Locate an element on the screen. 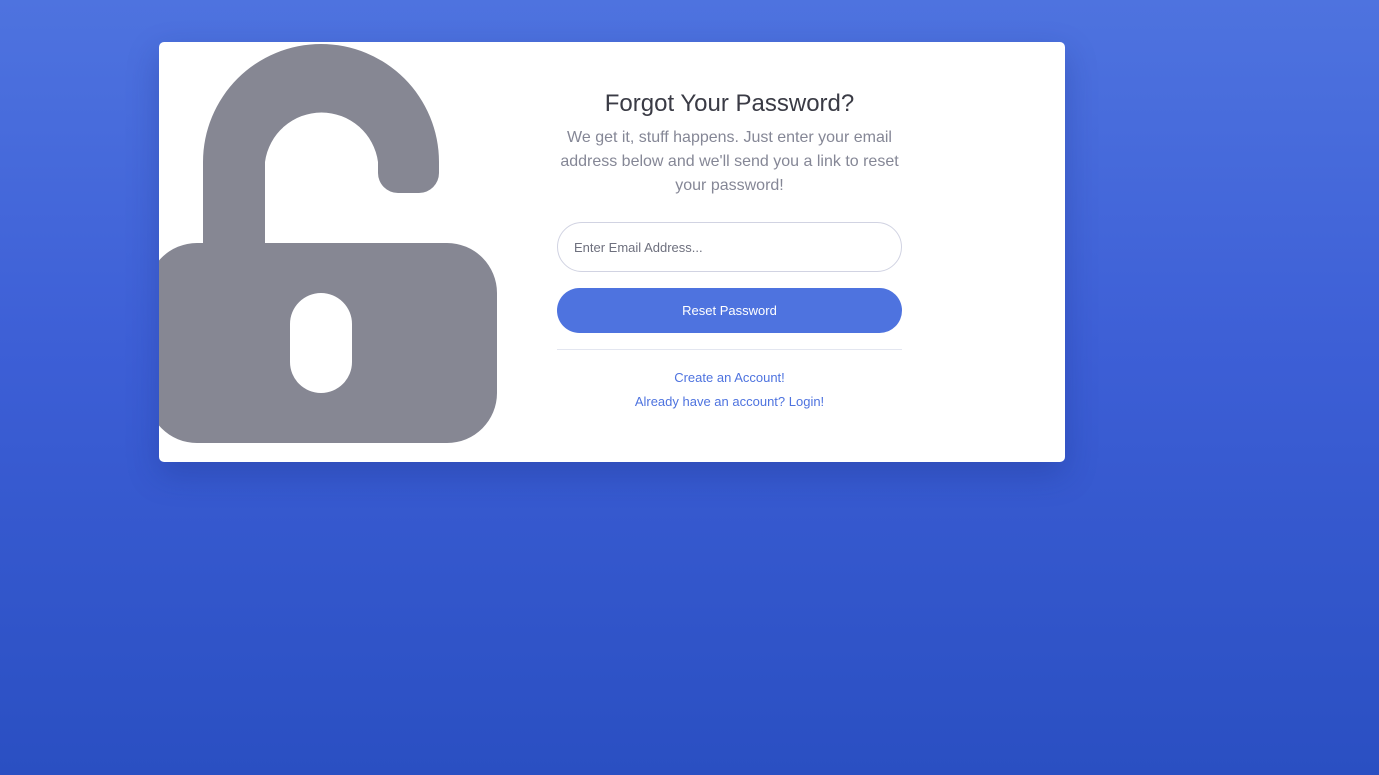 The image size is (1379, 775). divider is located at coordinates (729, 349).